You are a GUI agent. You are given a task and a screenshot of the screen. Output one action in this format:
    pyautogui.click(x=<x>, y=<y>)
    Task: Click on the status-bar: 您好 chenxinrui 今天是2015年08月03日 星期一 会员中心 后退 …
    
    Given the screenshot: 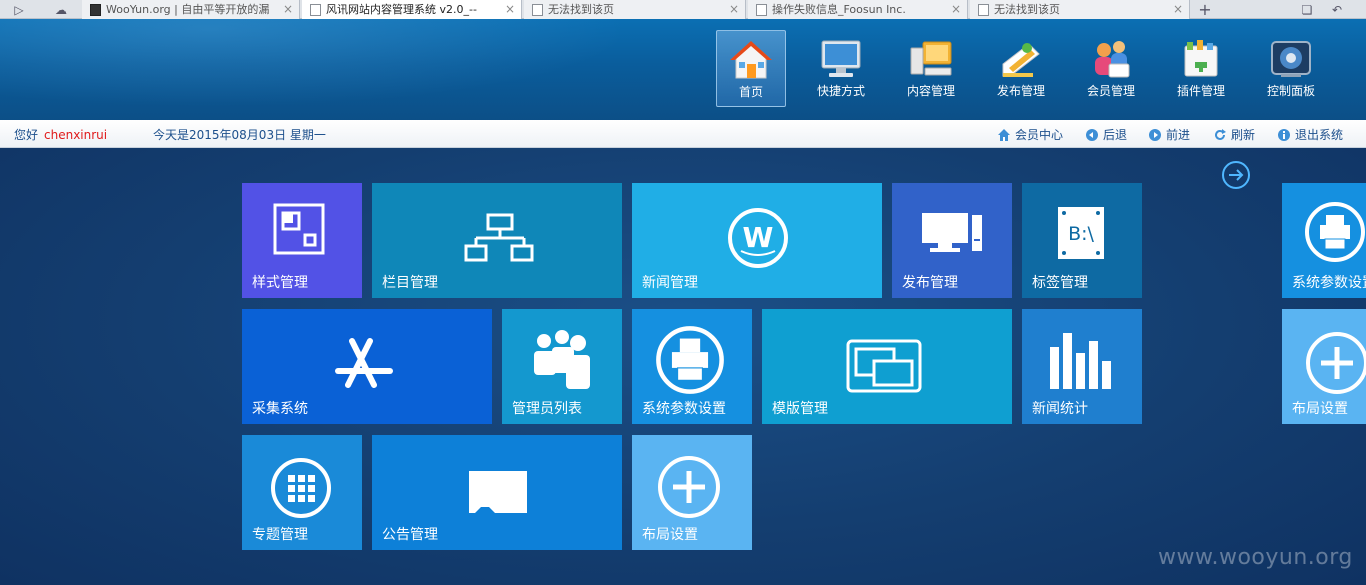 What is the action you would take?
    pyautogui.click(x=683, y=134)
    